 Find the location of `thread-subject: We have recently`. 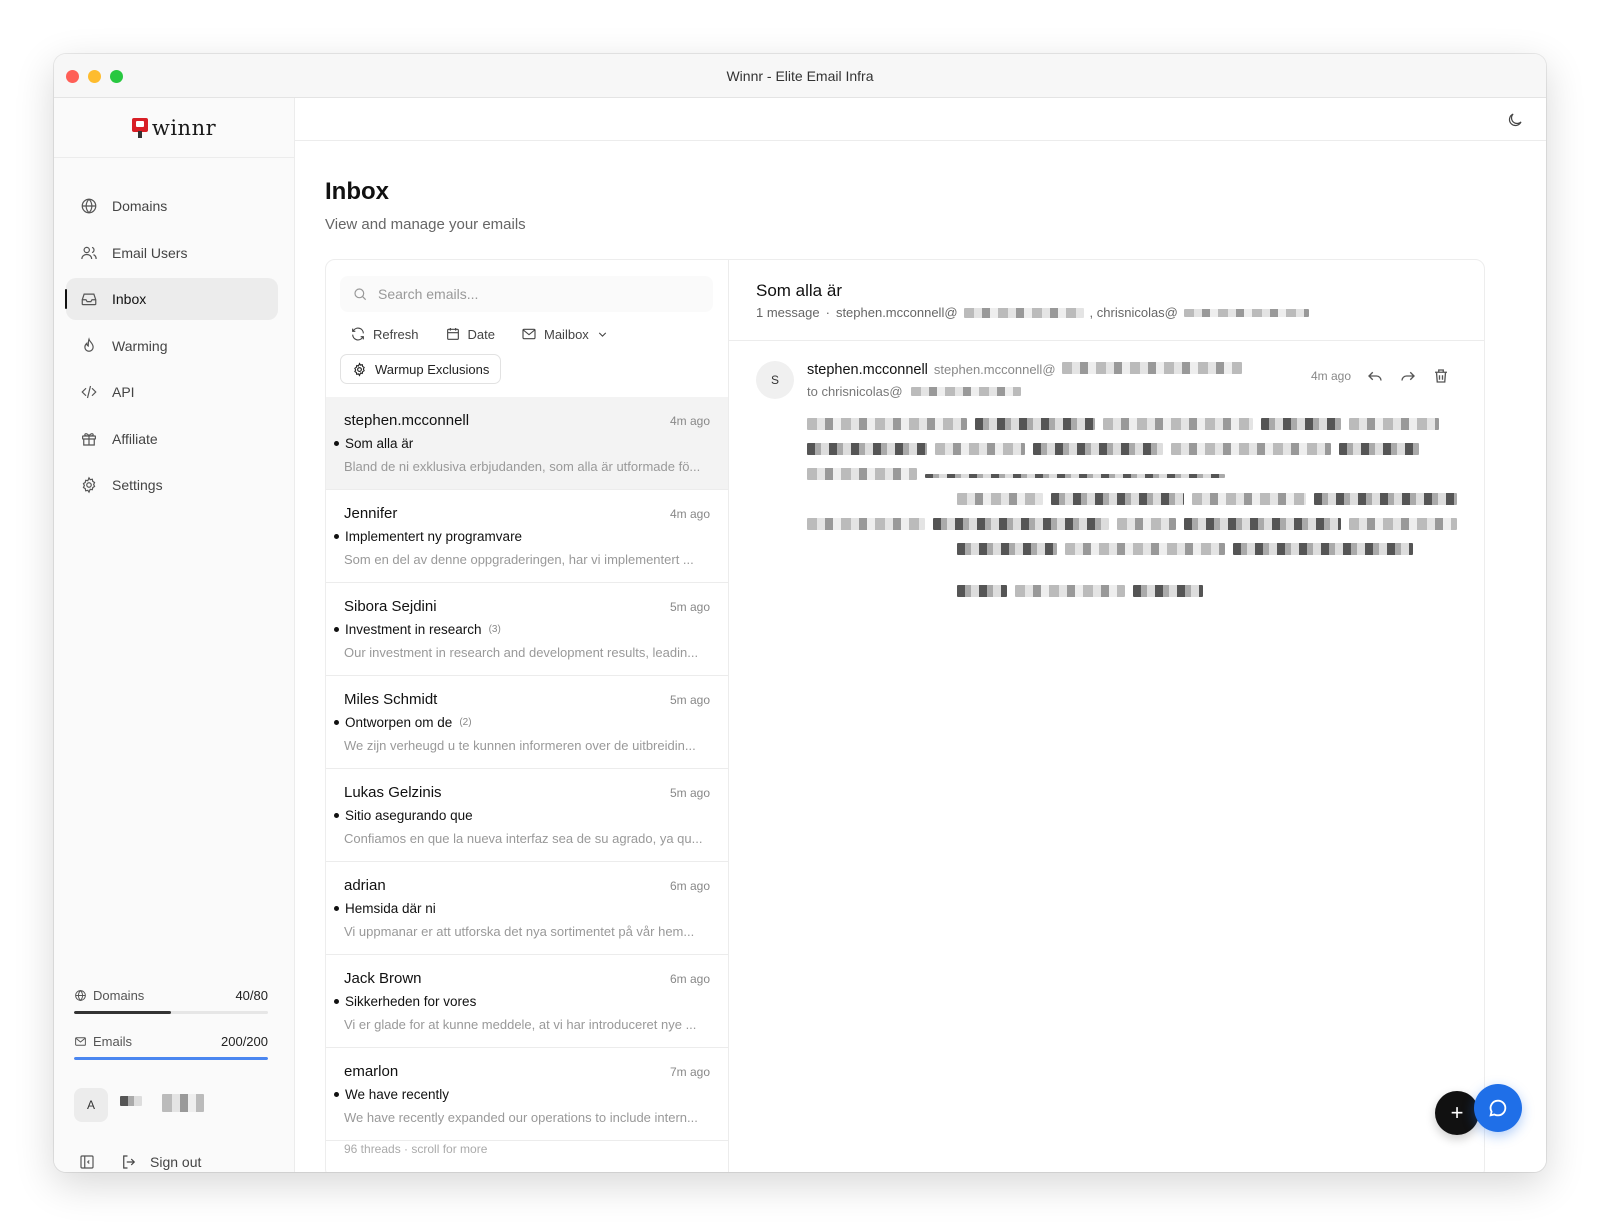

thread-subject: We have recently is located at coordinates (395, 1094).